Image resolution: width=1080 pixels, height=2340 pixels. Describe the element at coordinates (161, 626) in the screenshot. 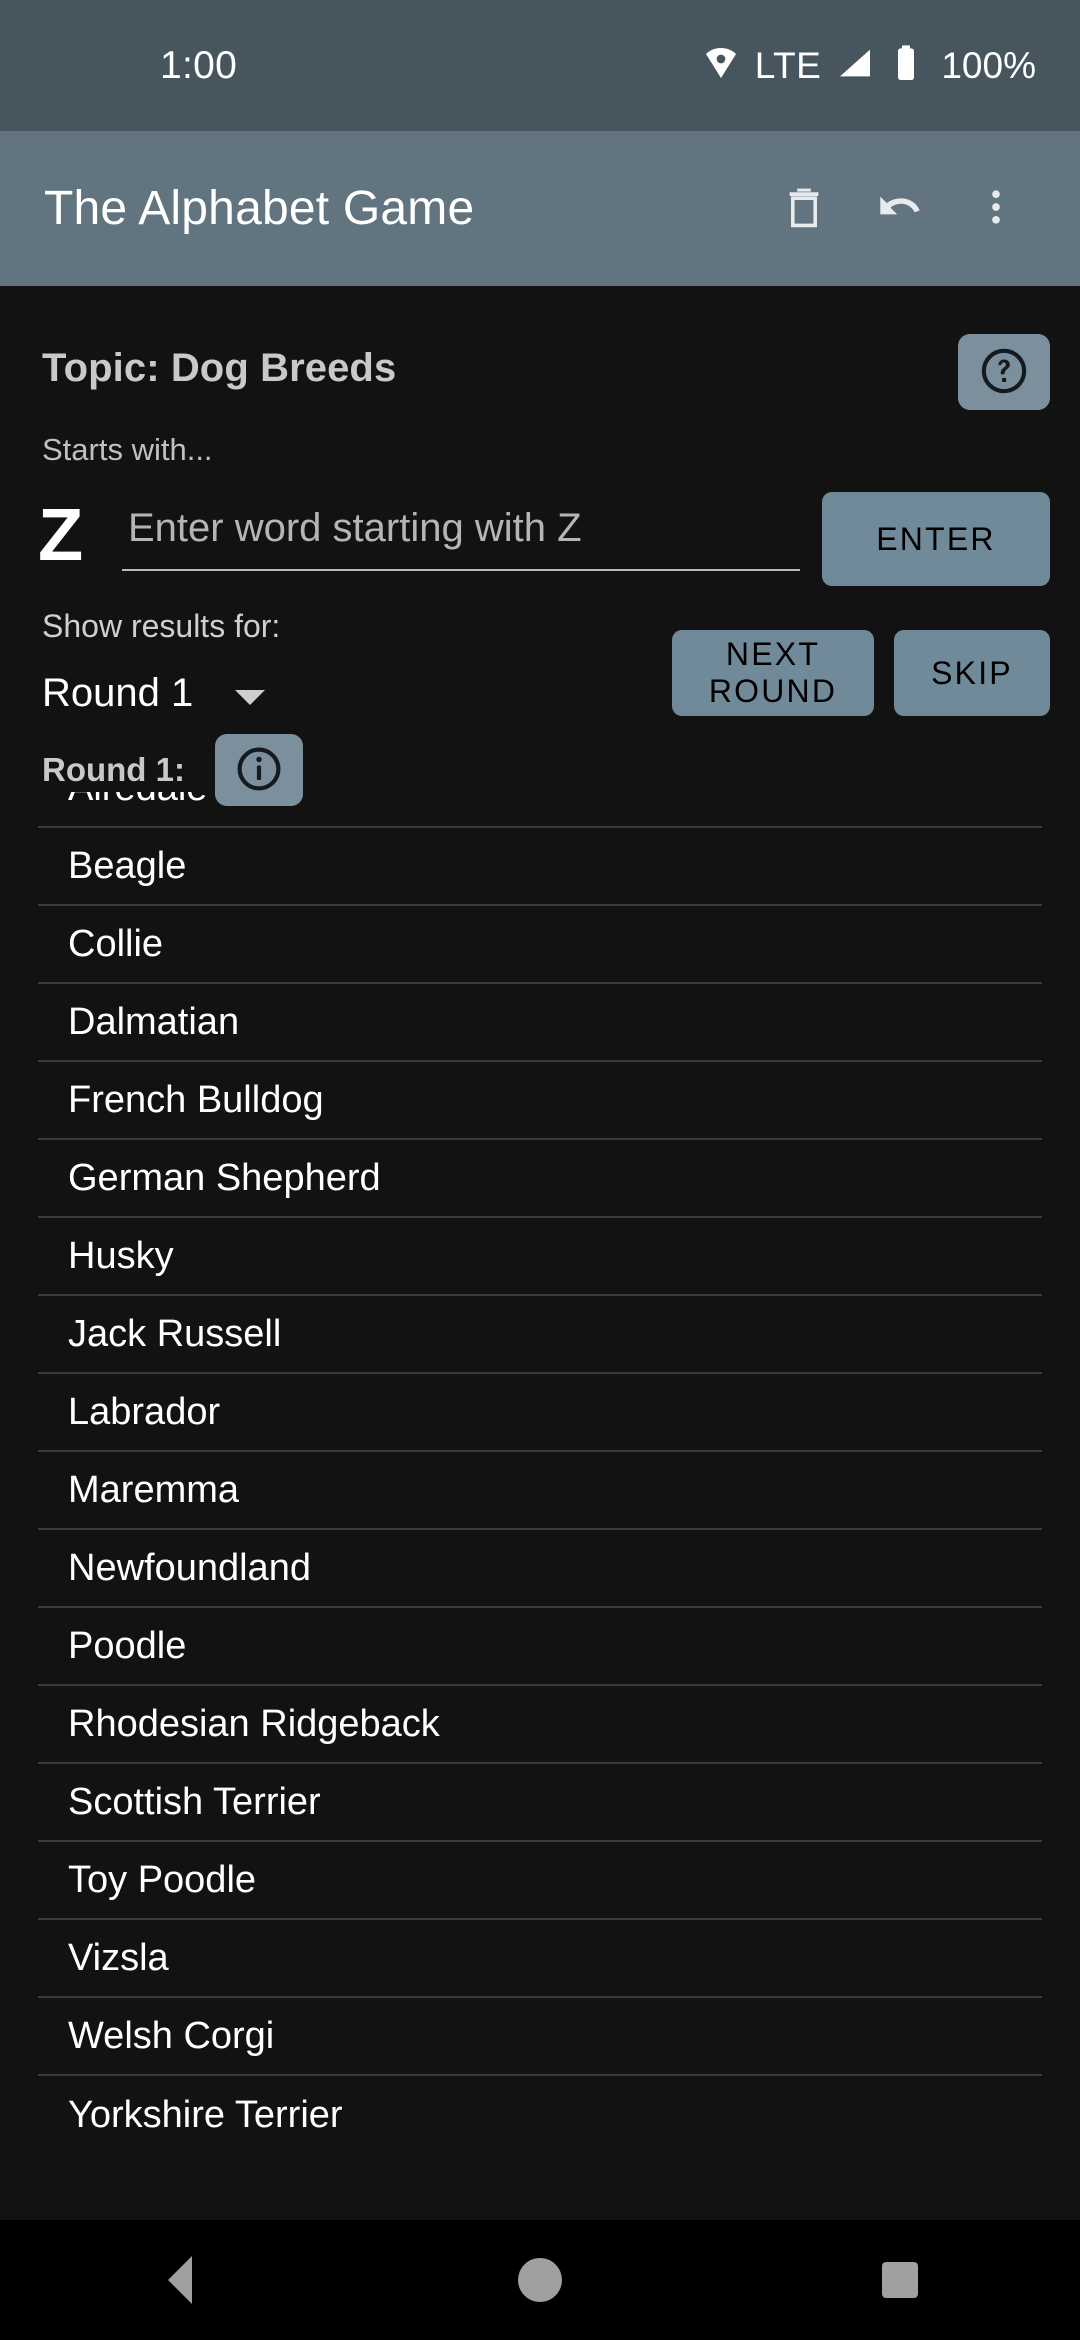

I see `show-results-label: Show results for:` at that location.